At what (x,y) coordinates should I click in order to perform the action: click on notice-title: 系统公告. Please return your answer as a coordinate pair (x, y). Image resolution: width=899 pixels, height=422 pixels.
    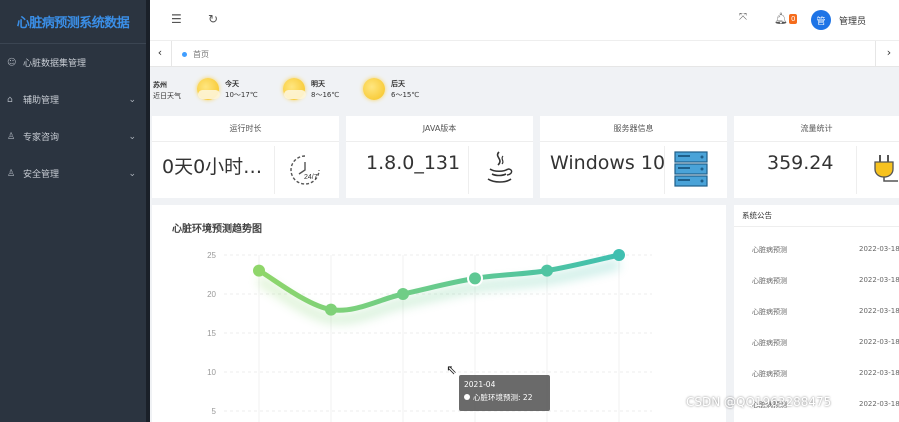
    Looking at the image, I should click on (816, 216).